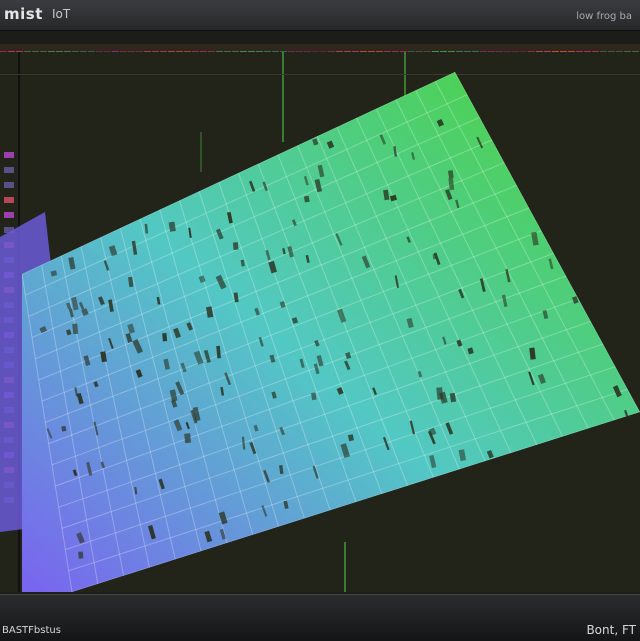  I want to click on app-title: mist, so click(23, 14).